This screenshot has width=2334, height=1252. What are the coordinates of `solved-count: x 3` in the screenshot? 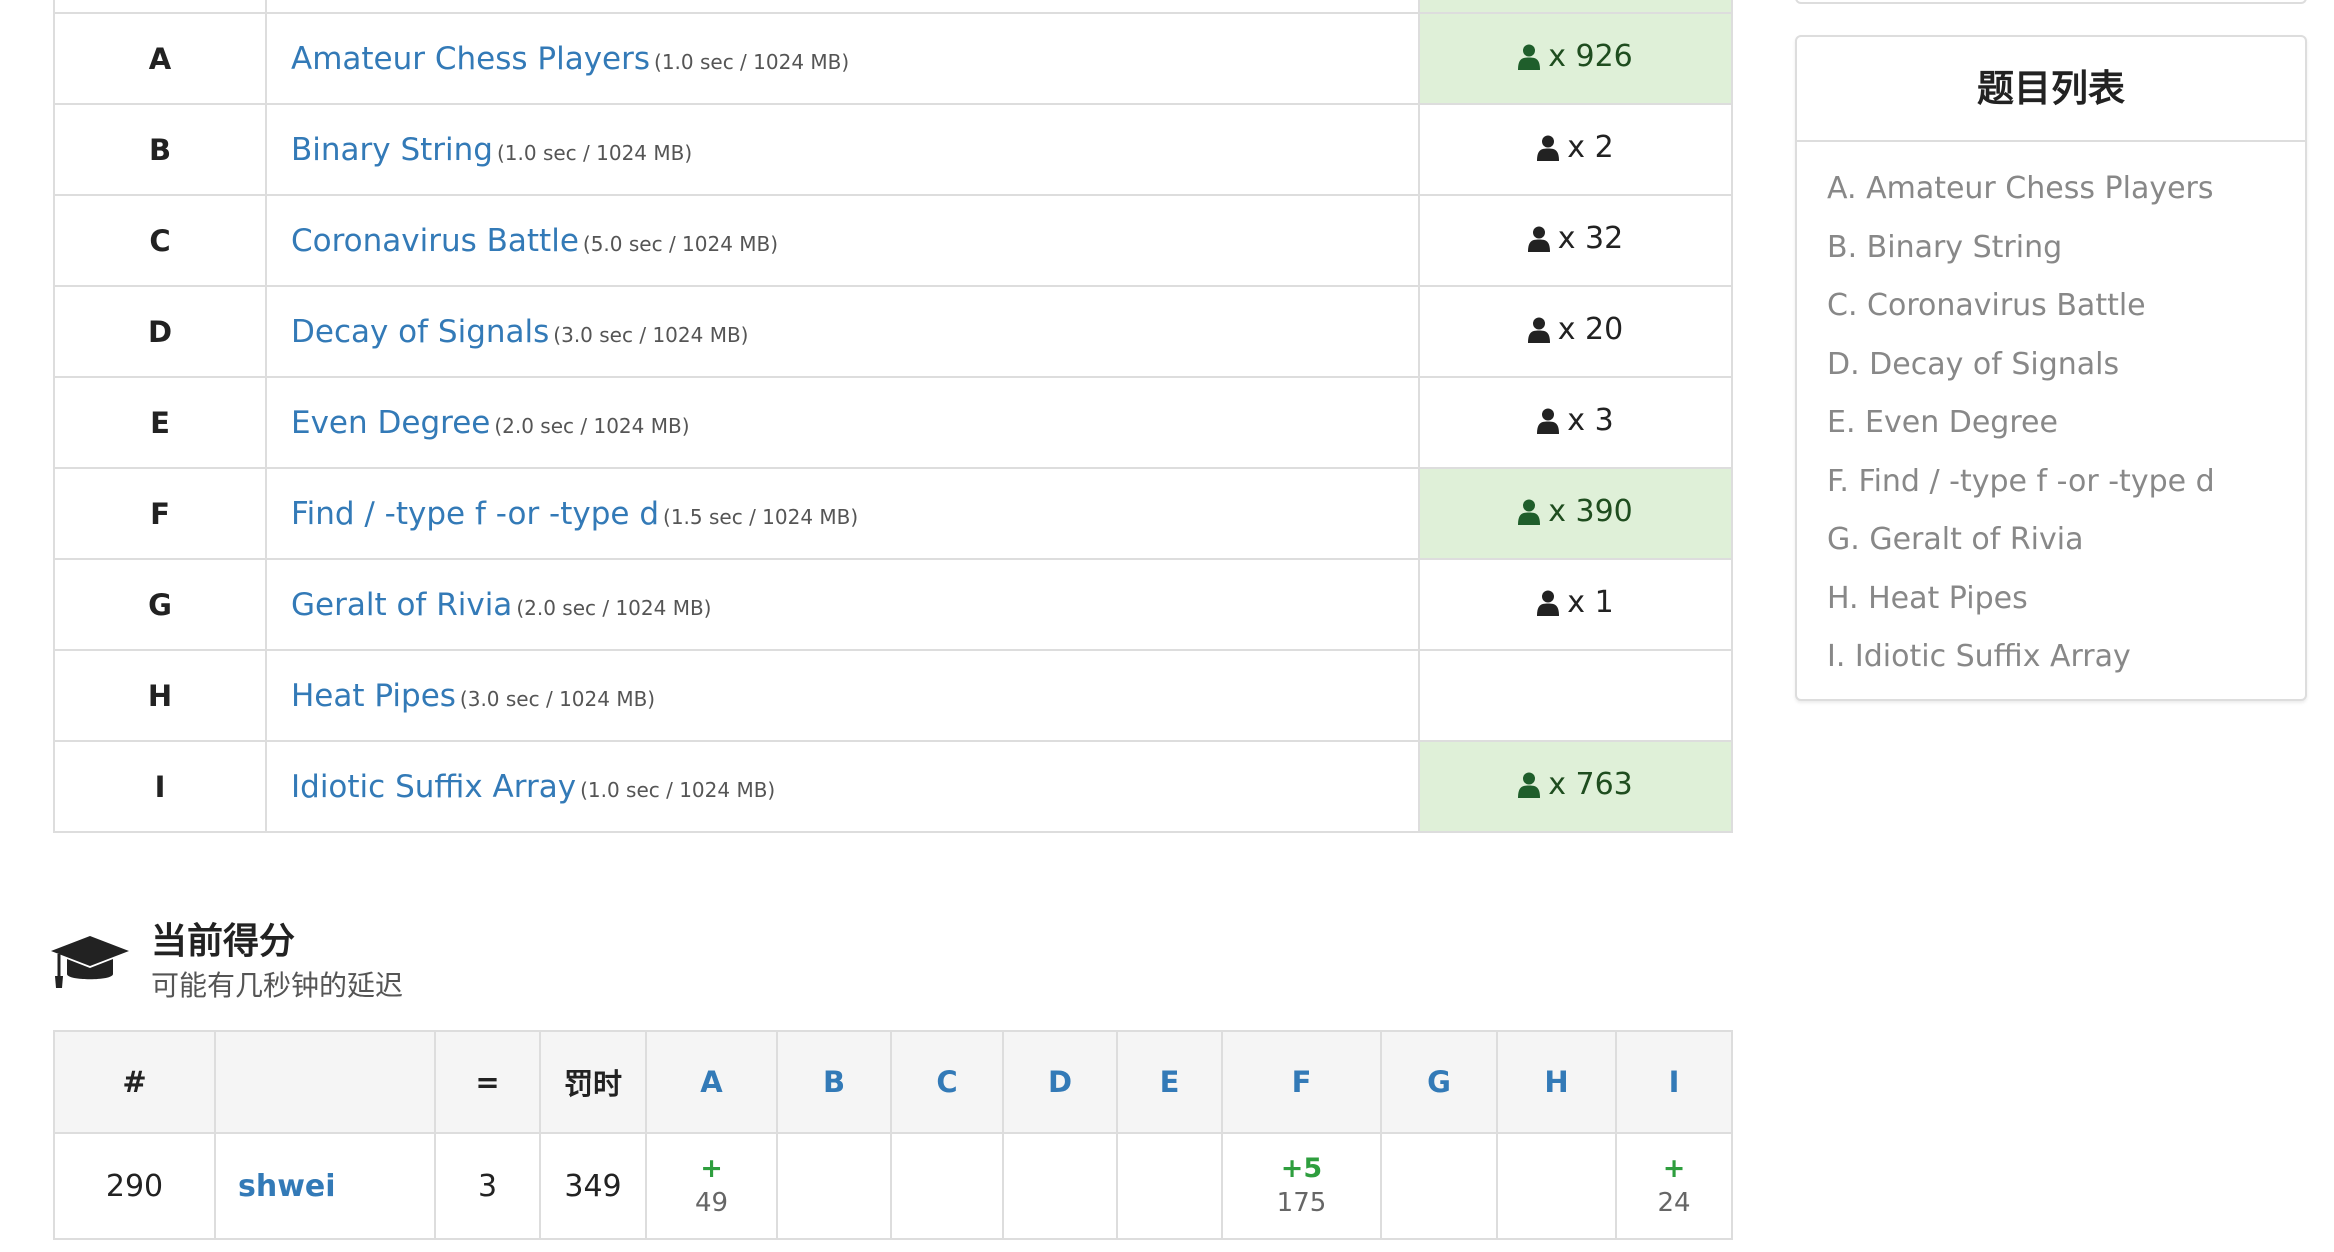 It's located at (1590, 420).